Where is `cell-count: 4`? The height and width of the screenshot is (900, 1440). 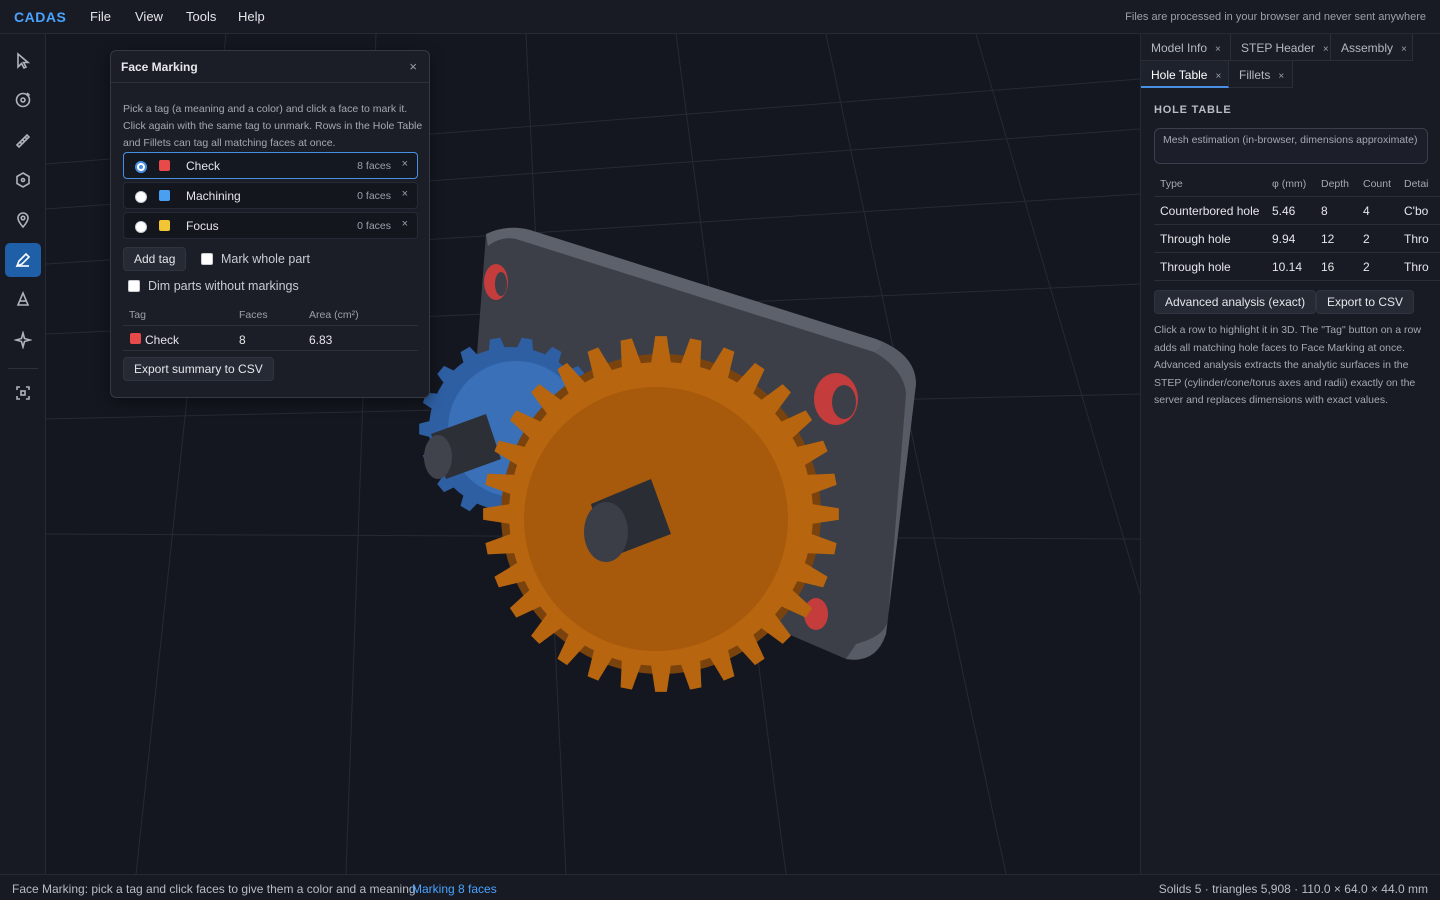
cell-count: 4 is located at coordinates (1366, 211).